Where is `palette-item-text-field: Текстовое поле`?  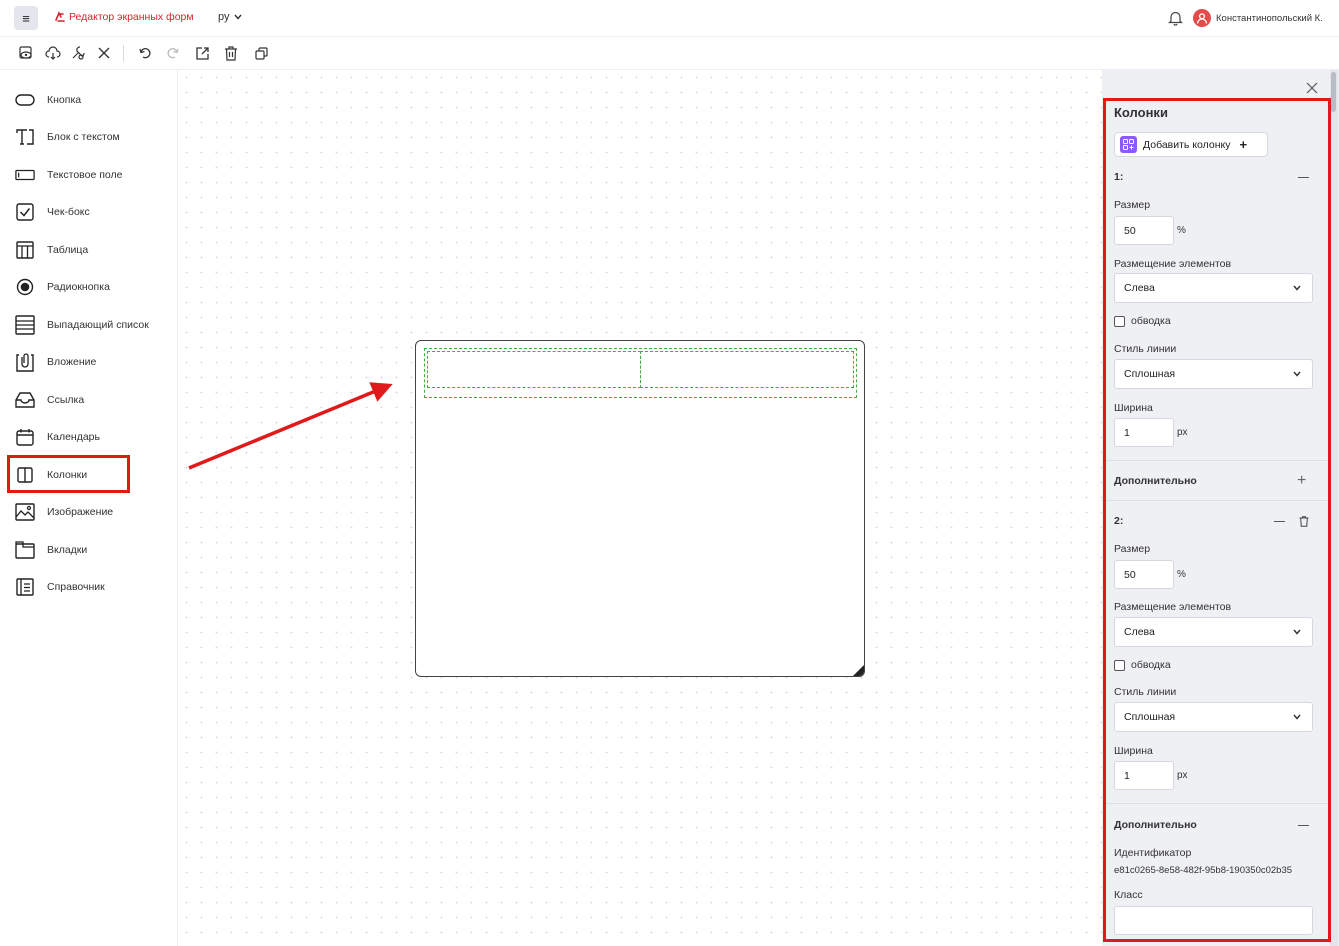 palette-item-text-field: Текстовое поле is located at coordinates (89, 175).